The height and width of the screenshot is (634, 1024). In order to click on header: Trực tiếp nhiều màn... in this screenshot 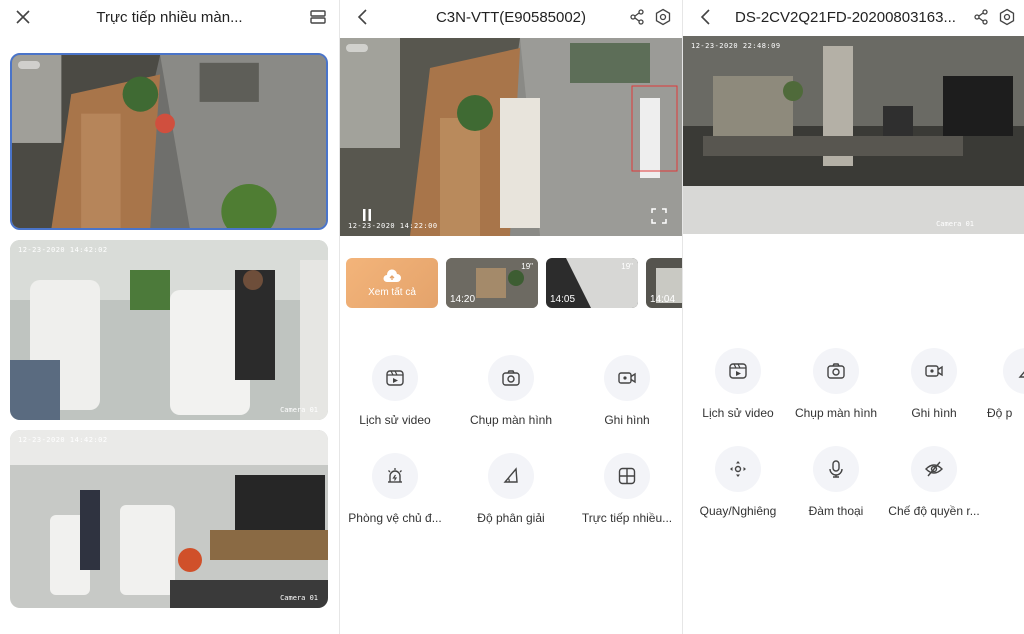, I will do `click(169, 17)`.